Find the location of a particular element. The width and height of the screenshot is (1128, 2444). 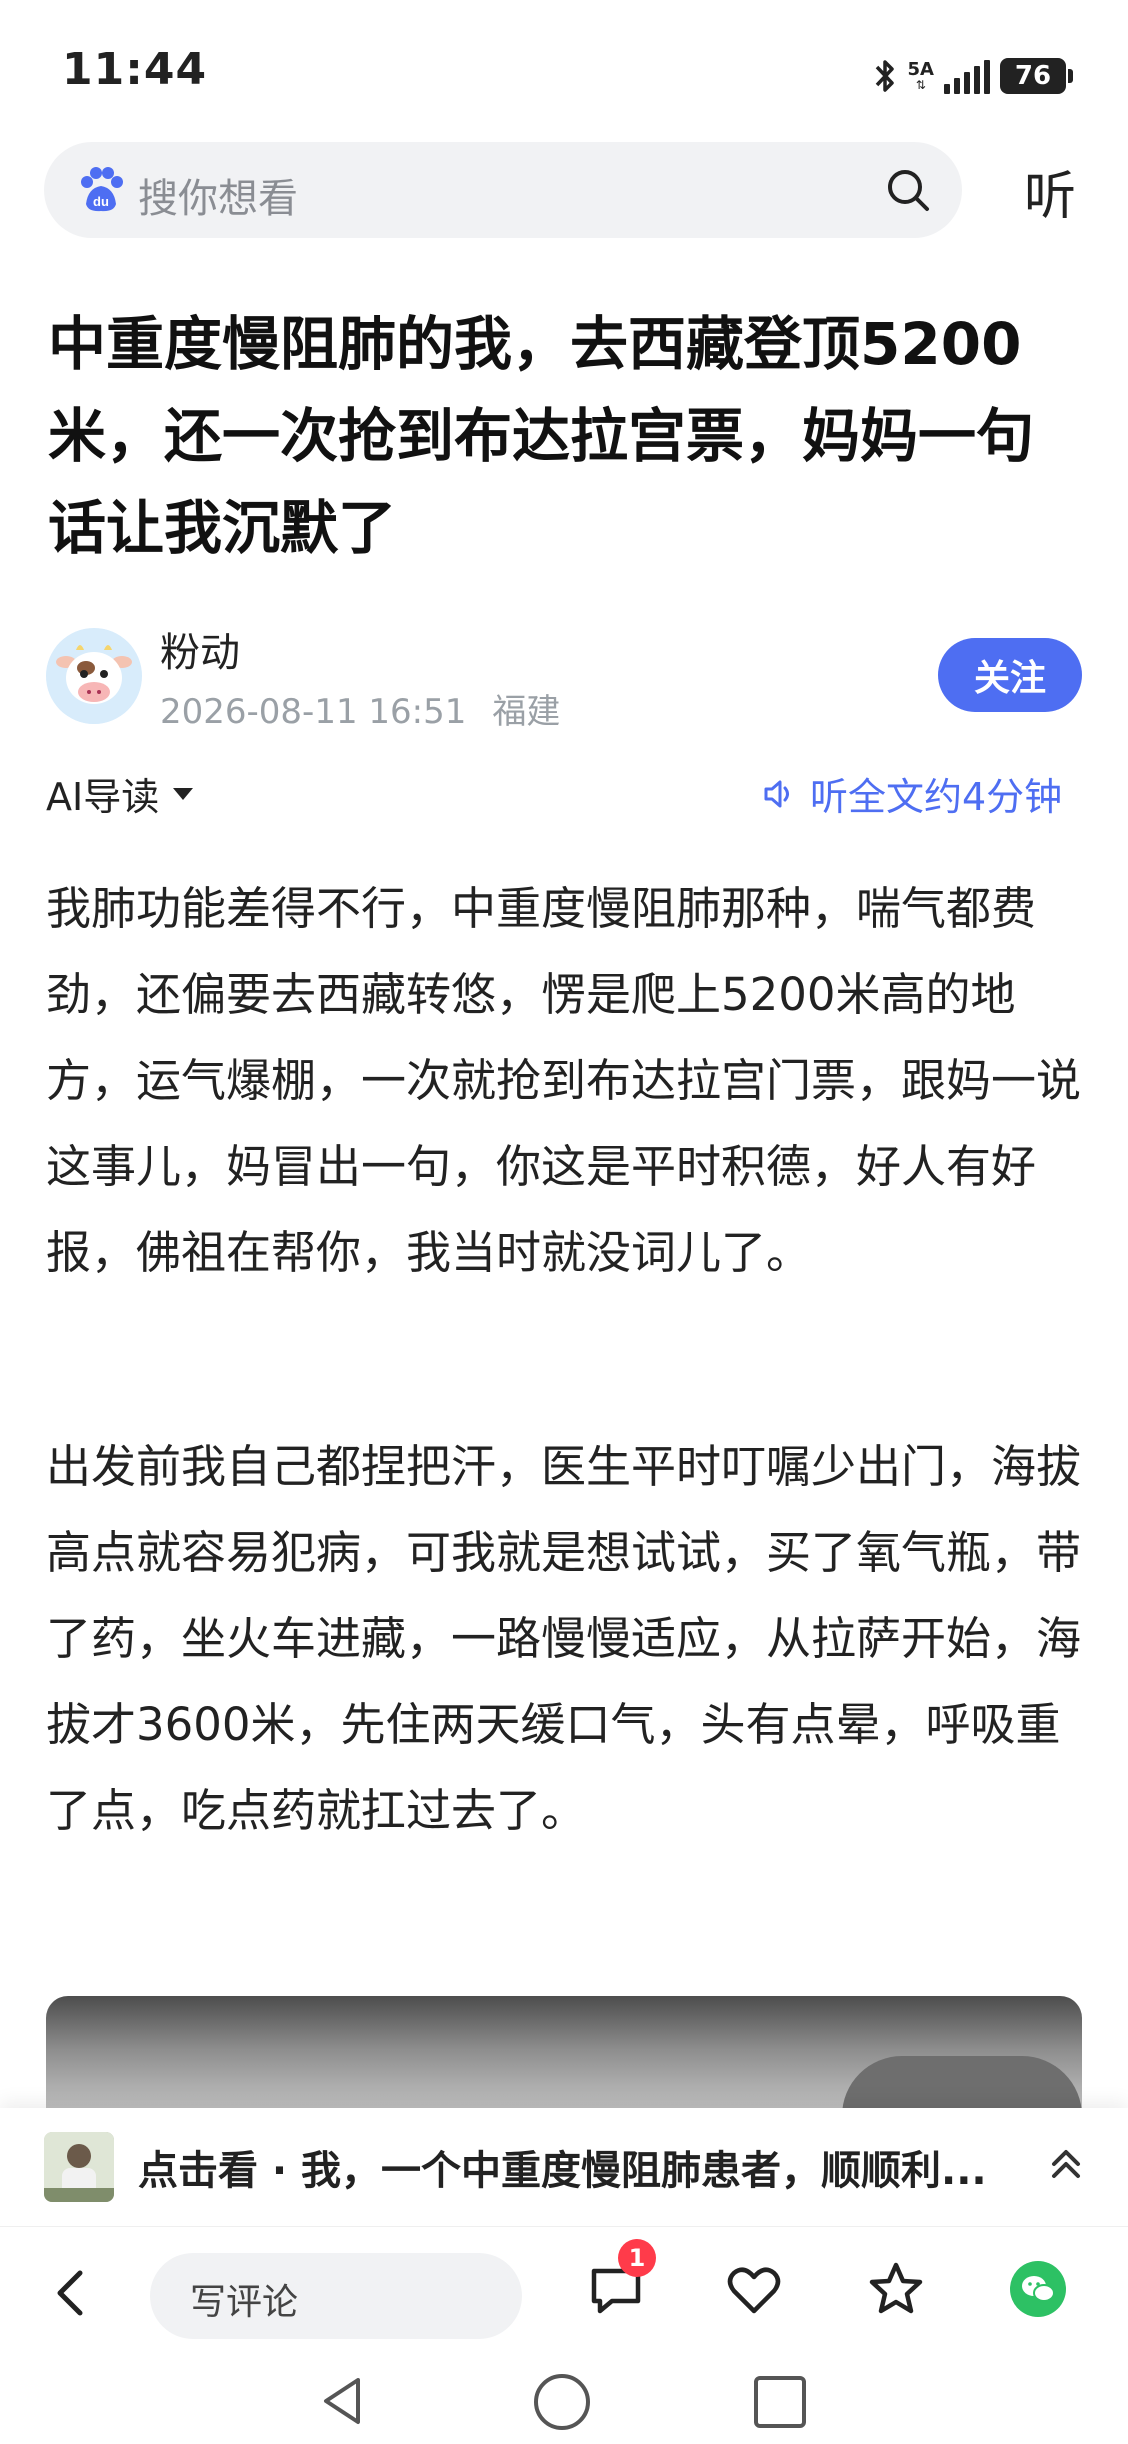

system-navigation-bar is located at coordinates (564, 2400).